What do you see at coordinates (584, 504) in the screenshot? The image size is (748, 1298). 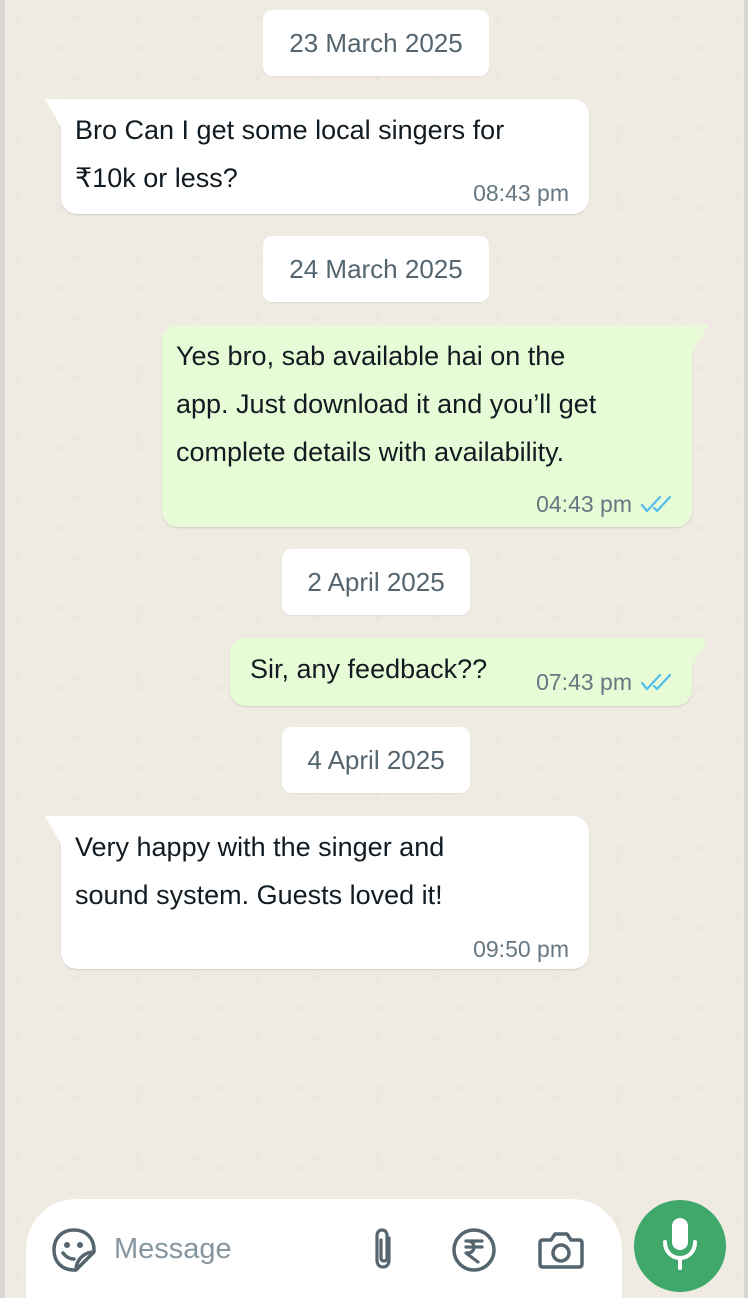 I see `message-time: 04:43 pm` at bounding box center [584, 504].